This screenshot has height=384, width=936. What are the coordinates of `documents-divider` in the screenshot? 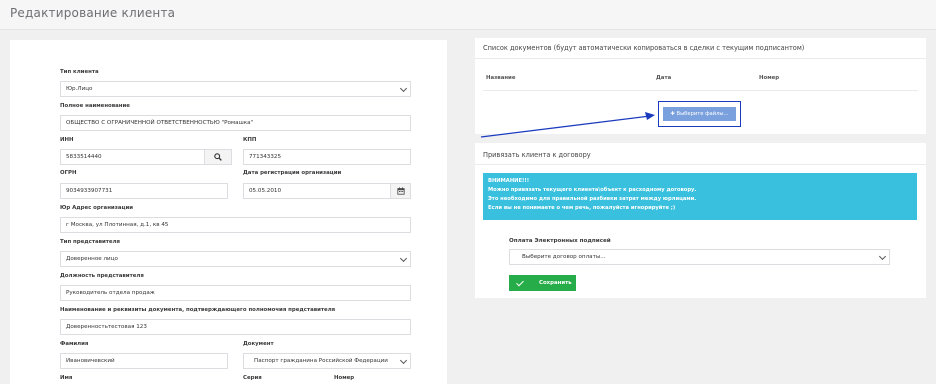 It's located at (700, 58).